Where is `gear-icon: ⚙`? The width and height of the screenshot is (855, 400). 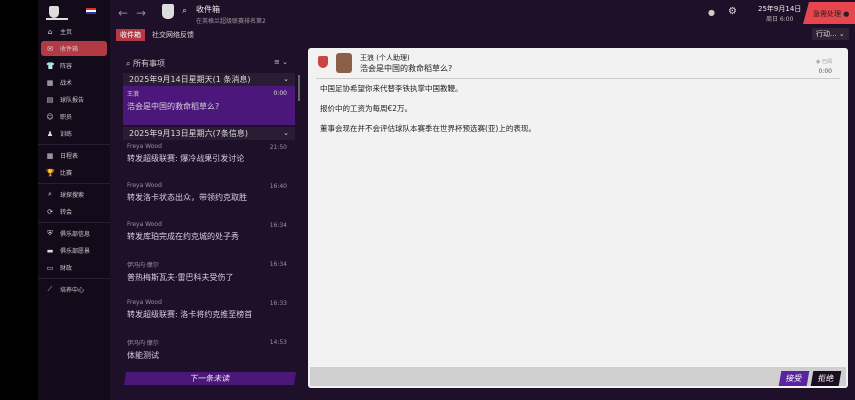
gear-icon: ⚙ is located at coordinates (732, 11).